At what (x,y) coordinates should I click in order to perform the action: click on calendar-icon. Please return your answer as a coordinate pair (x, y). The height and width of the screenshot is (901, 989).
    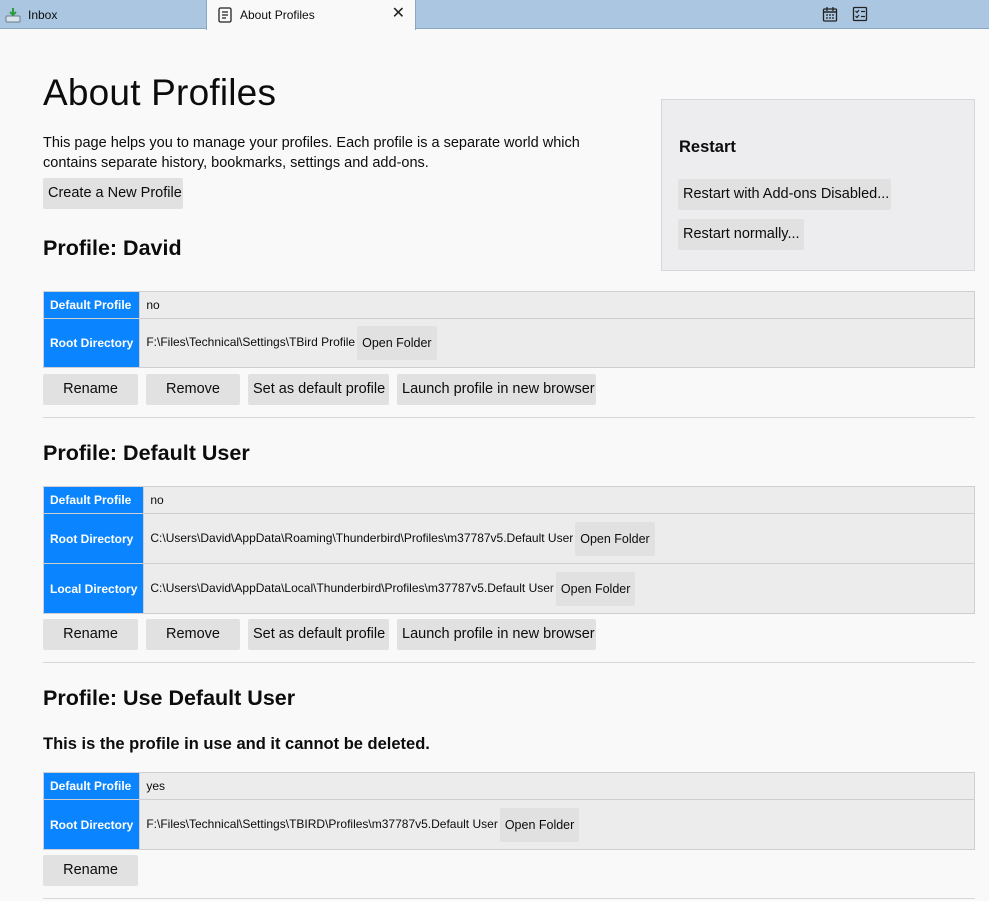
    Looking at the image, I should click on (830, 14).